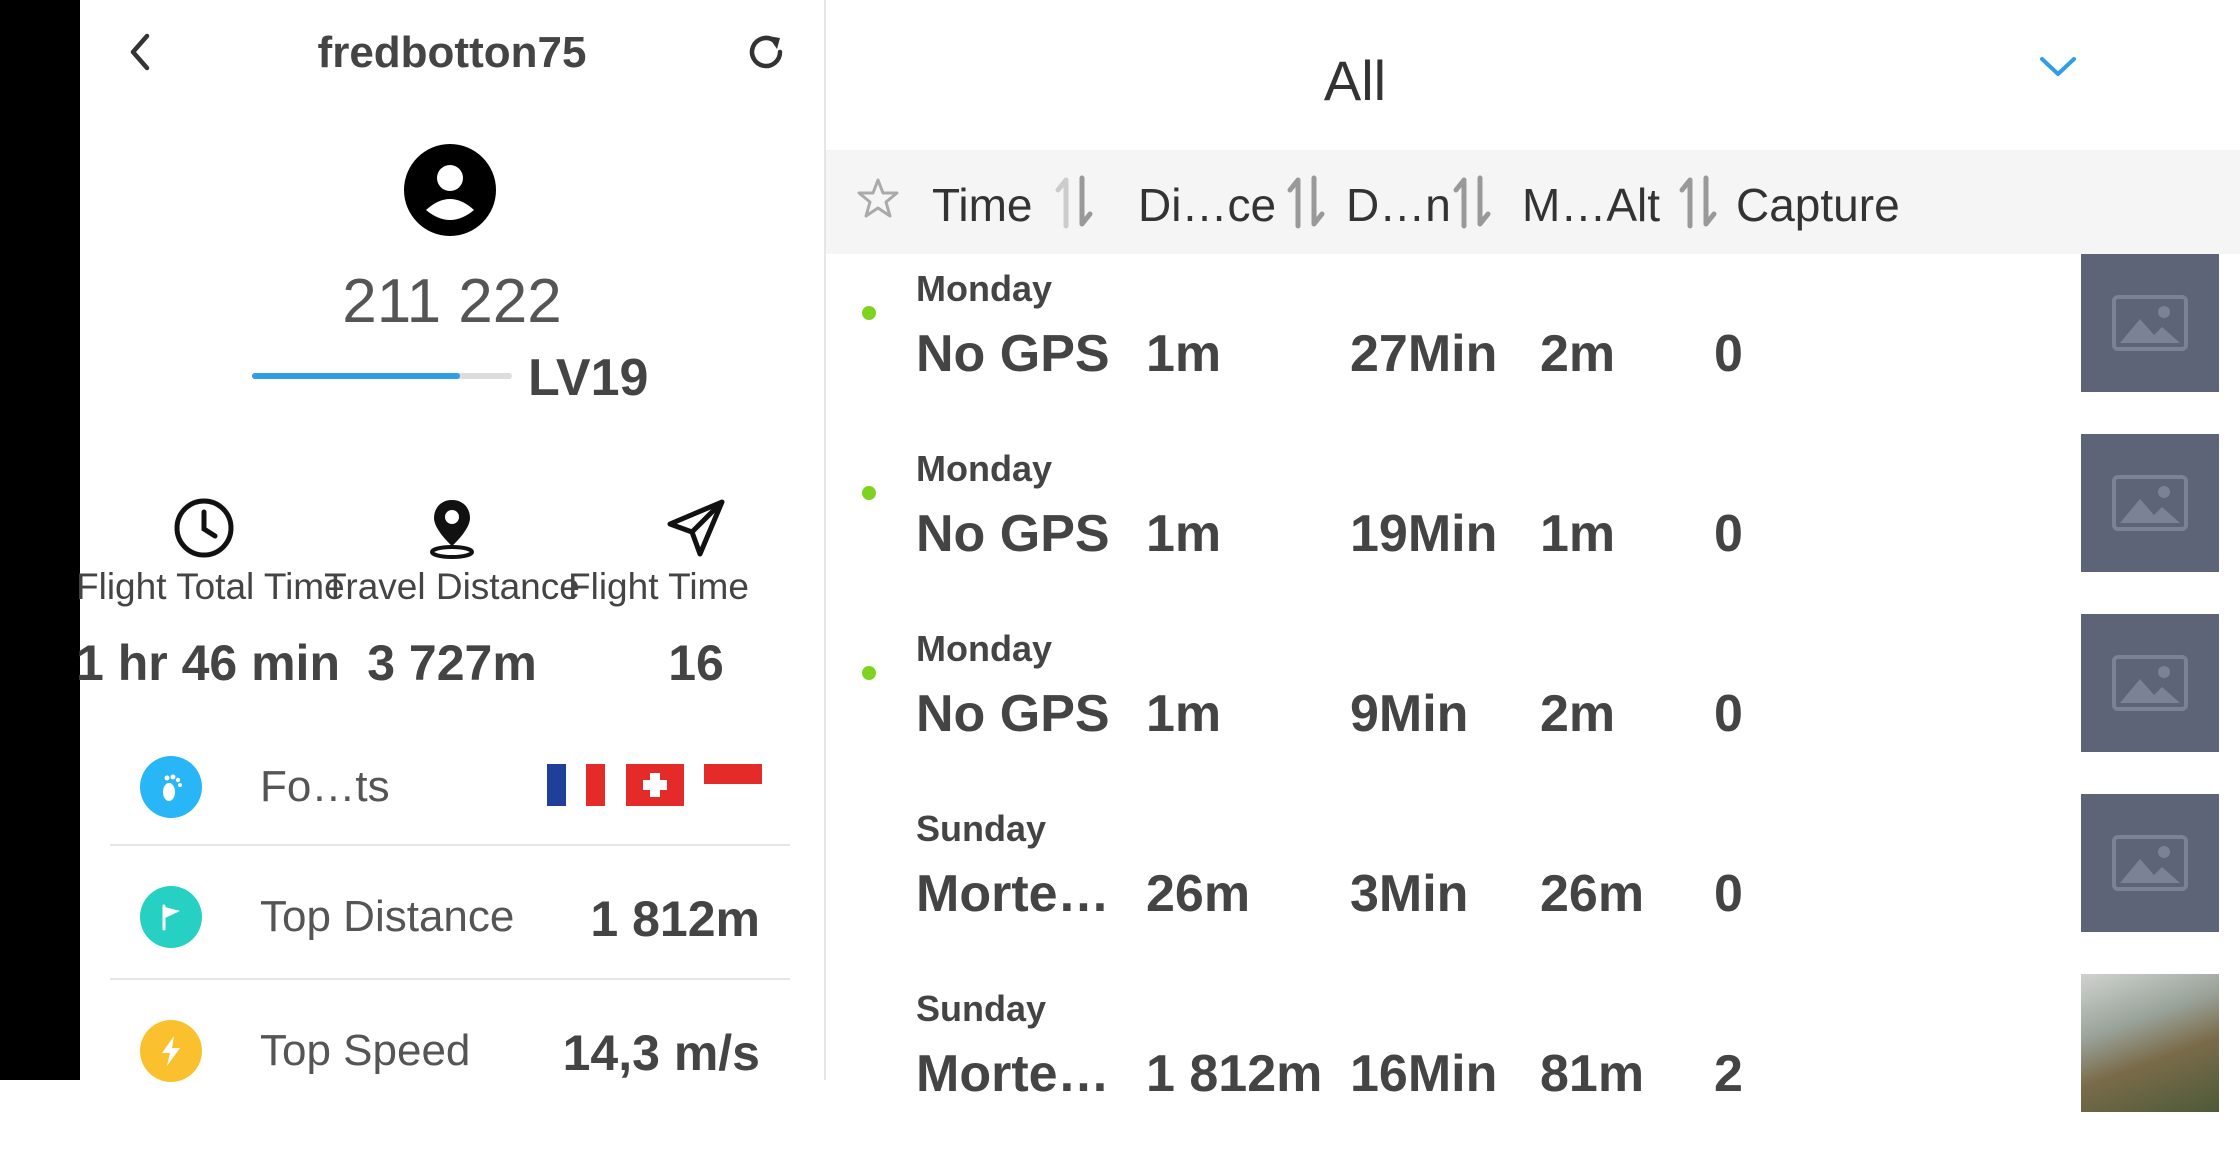  Describe the element at coordinates (452, 529) in the screenshot. I see `location-pin-icon` at that location.